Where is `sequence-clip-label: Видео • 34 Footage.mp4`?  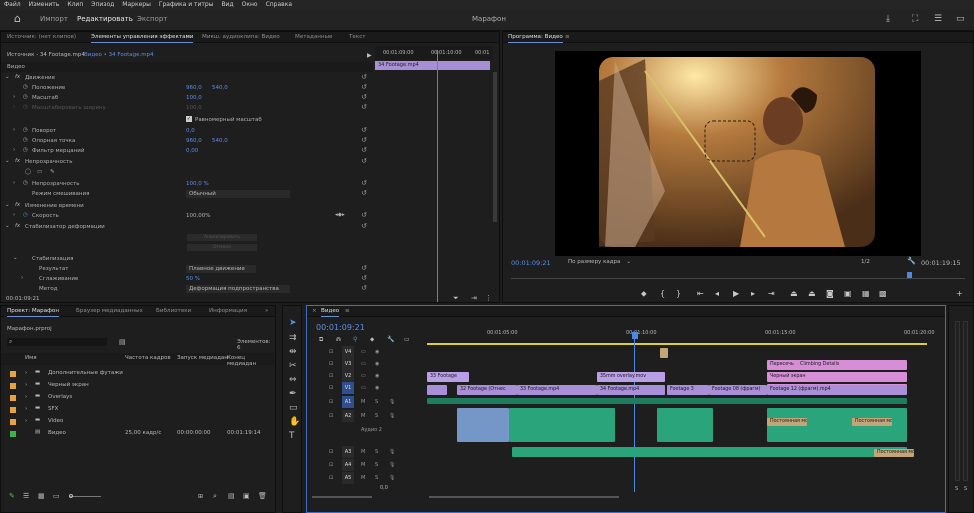 sequence-clip-label: Видео • 34 Footage.mp4 is located at coordinates (119, 57).